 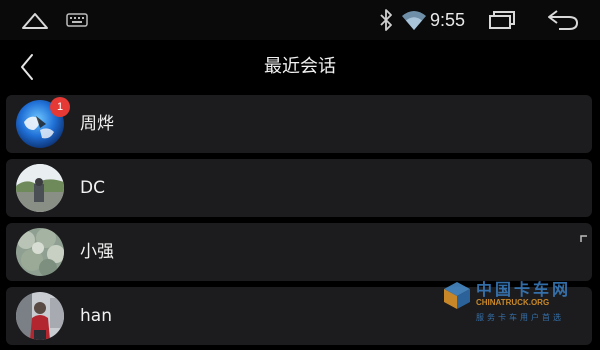 I want to click on status-bar: 9:55, so click(x=300, y=20).